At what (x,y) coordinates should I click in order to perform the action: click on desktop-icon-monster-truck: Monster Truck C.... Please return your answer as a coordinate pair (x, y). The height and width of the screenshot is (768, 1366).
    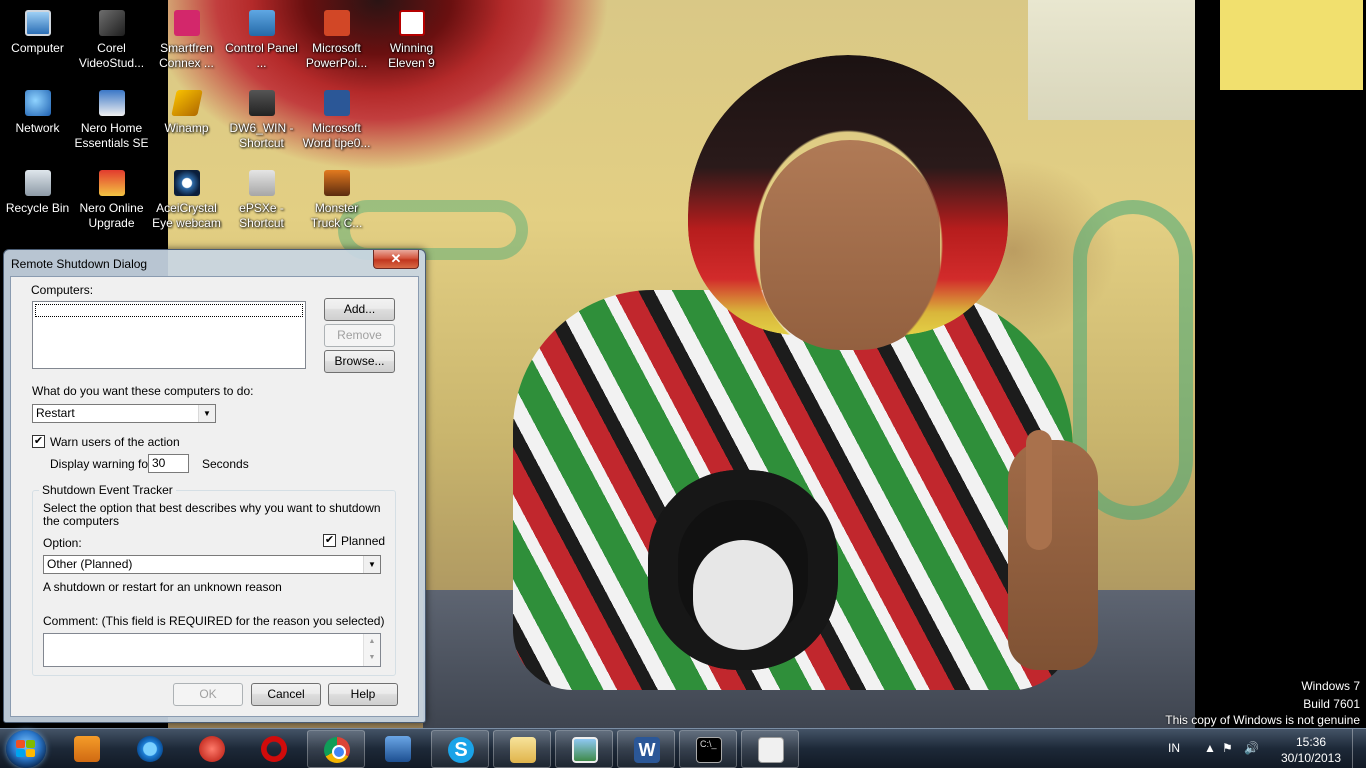
    Looking at the image, I should click on (336, 204).